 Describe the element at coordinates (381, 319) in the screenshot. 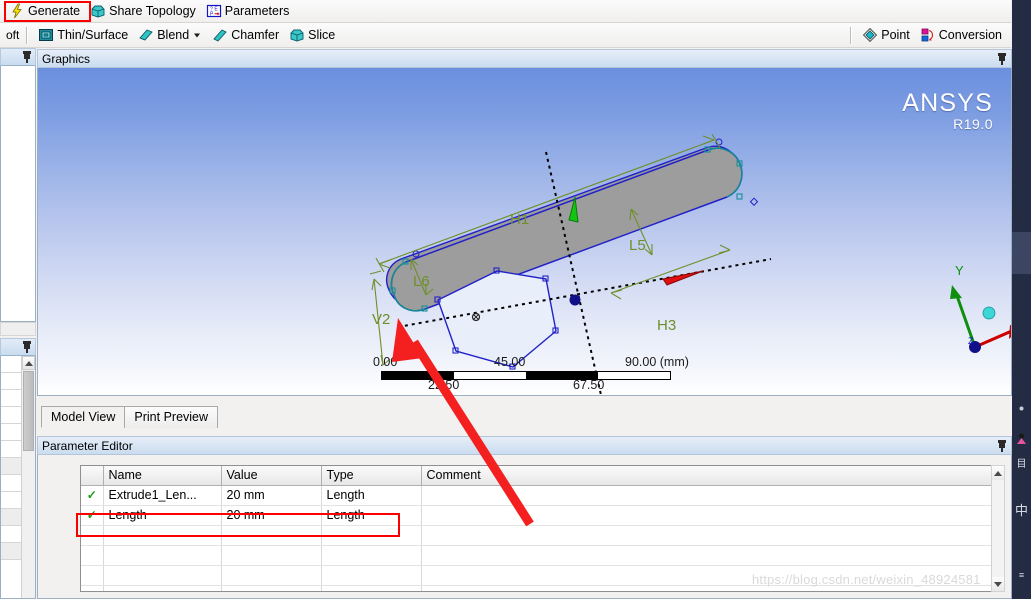

I see `dimension-label-v2: V2` at that location.